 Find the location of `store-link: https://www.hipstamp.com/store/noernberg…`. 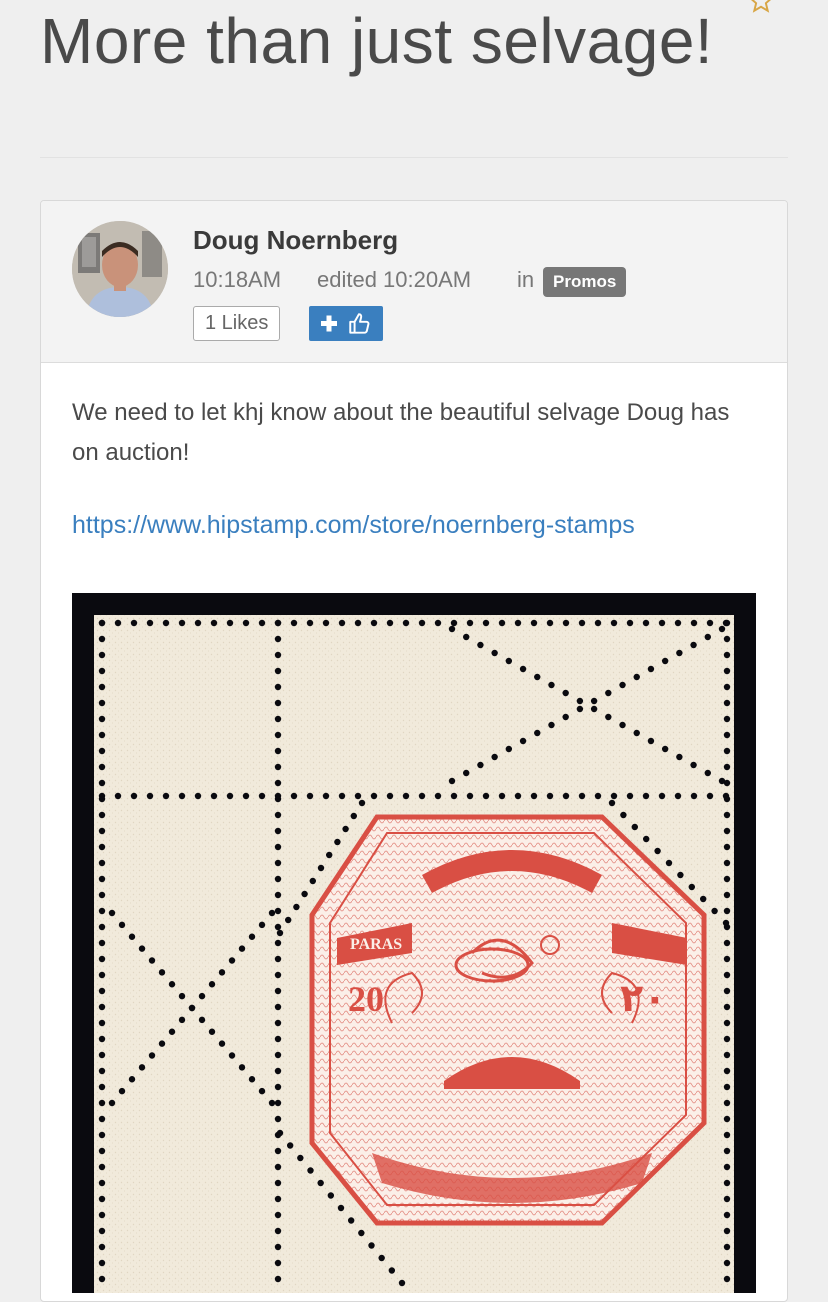

store-link: https://www.hipstamp.com/store/noernberg… is located at coordinates (353, 525).